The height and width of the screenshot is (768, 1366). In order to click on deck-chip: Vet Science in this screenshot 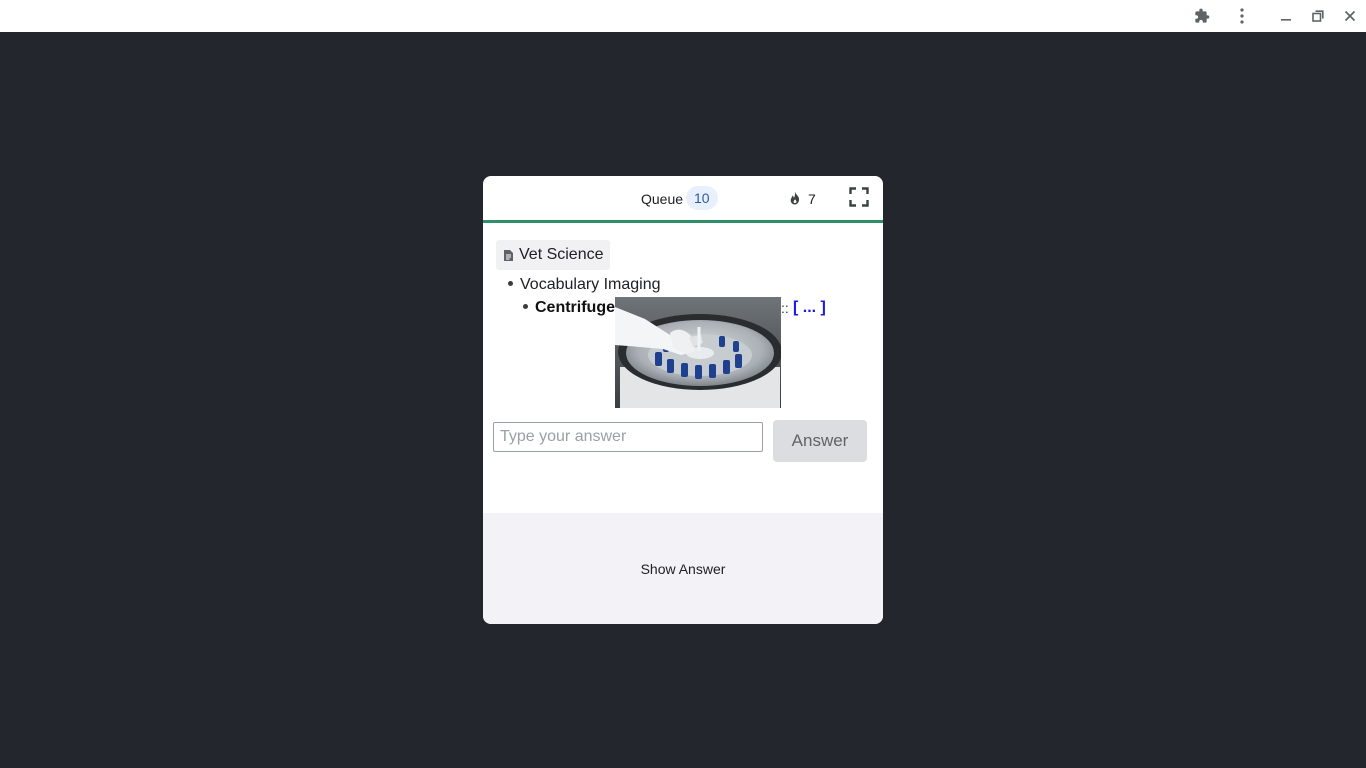, I will do `click(553, 255)`.